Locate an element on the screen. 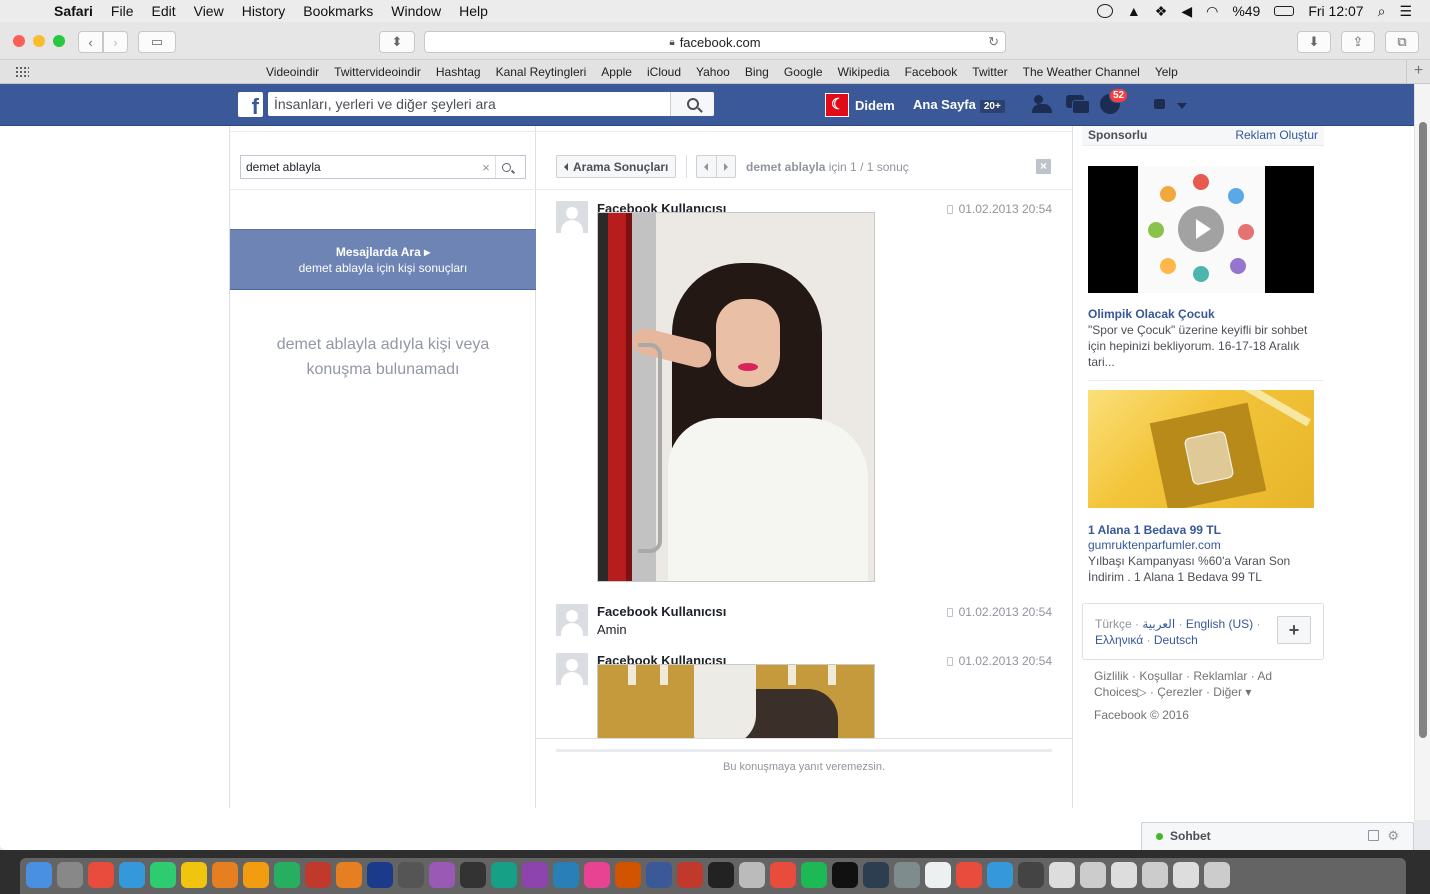  zoom-window-button is located at coordinates (59, 41).